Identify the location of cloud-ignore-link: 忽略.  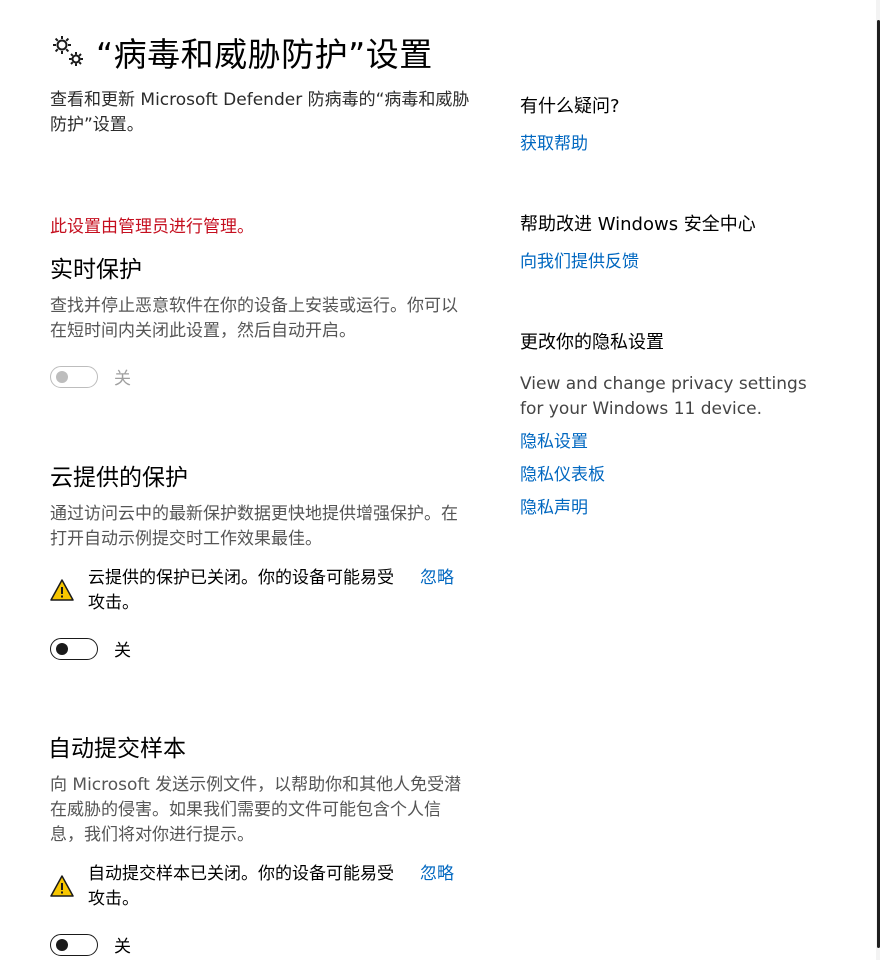
(437, 578).